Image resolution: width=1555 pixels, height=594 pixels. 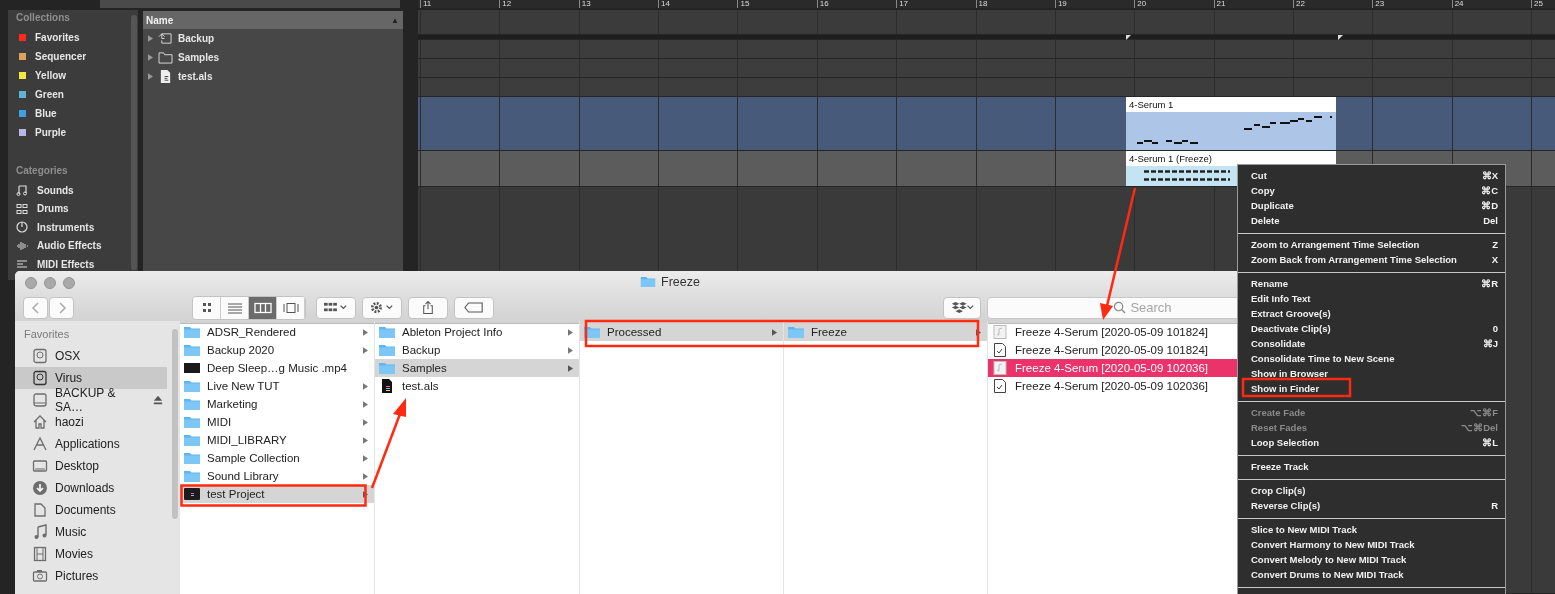 What do you see at coordinates (66, 227) in the screenshot?
I see `category-item: Instruments` at bounding box center [66, 227].